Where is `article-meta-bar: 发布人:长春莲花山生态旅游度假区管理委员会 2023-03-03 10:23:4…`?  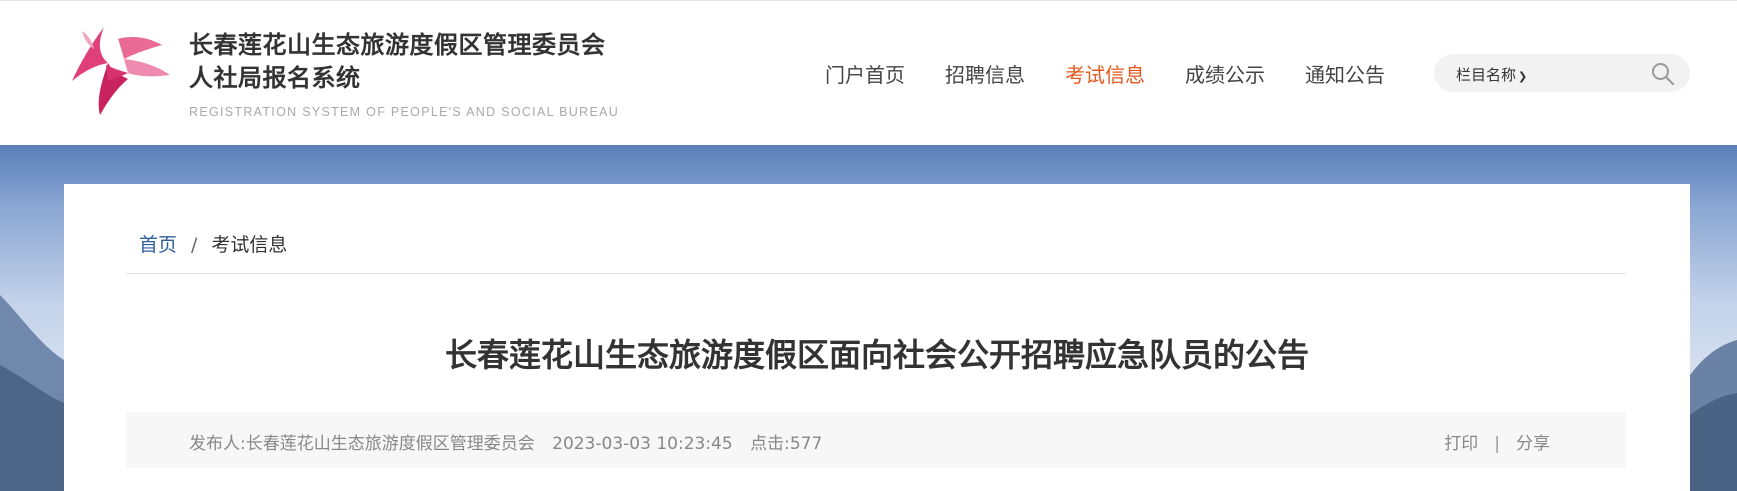 article-meta-bar: 发布人:长春莲花山生态旅游度假区管理委员会 2023-03-03 10:23:4… is located at coordinates (876, 440).